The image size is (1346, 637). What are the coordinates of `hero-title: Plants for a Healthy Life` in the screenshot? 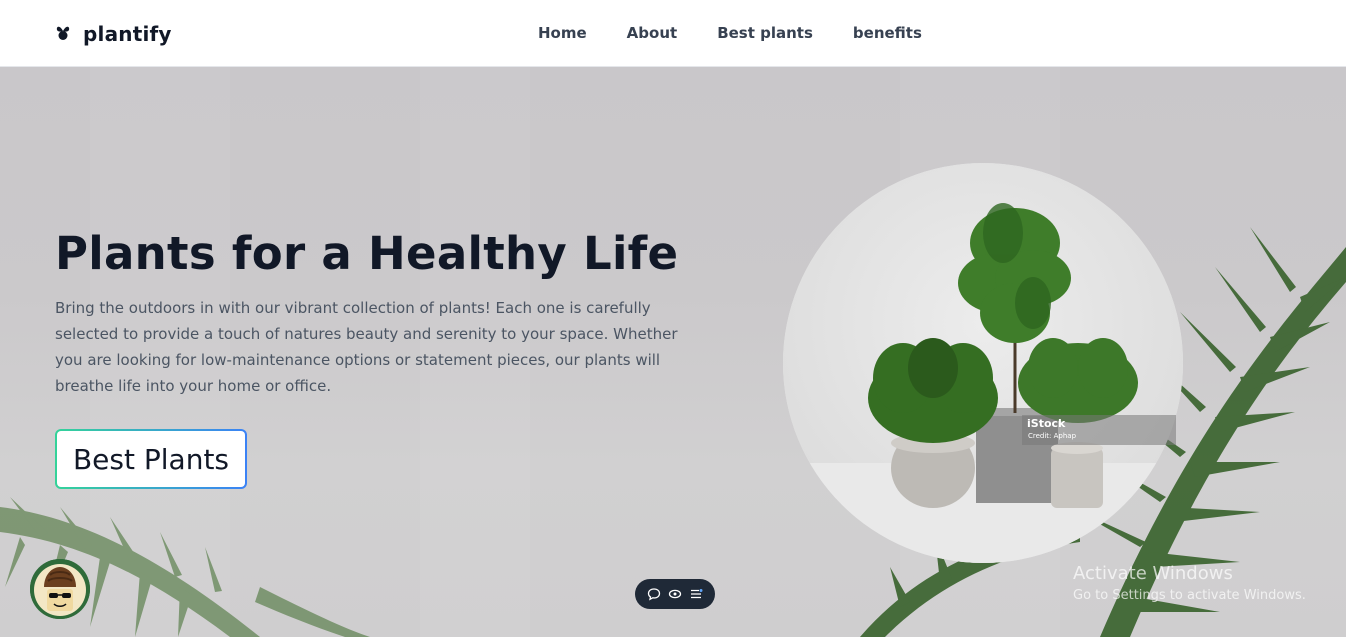 It's located at (367, 253).